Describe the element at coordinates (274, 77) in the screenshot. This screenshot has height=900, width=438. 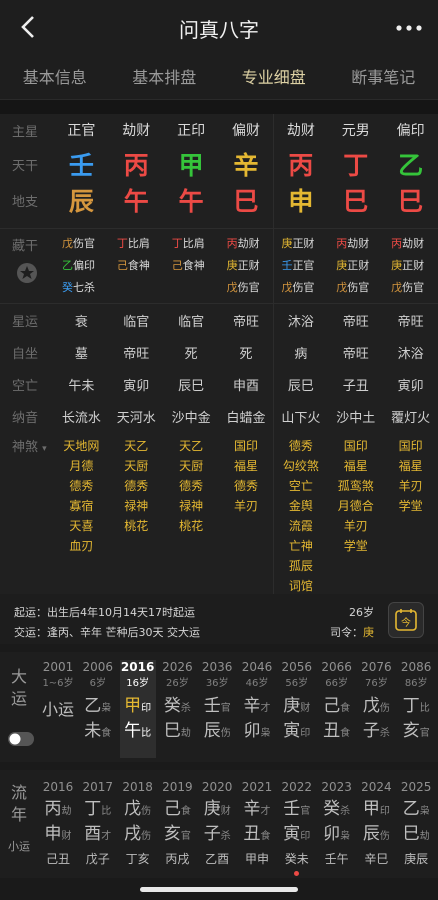
I see `tab-professional: 专业细盘` at that location.